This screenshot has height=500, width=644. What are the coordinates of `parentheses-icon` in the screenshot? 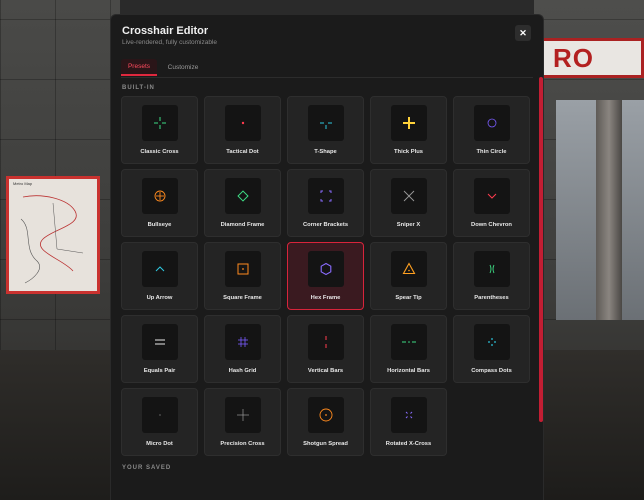 It's located at (492, 269).